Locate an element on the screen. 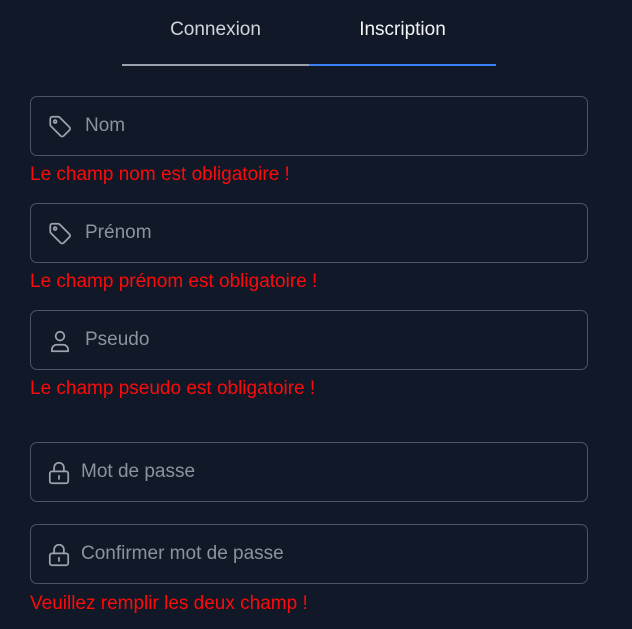 This screenshot has height=629, width=632. confirm-password-input is located at coordinates (328, 554).